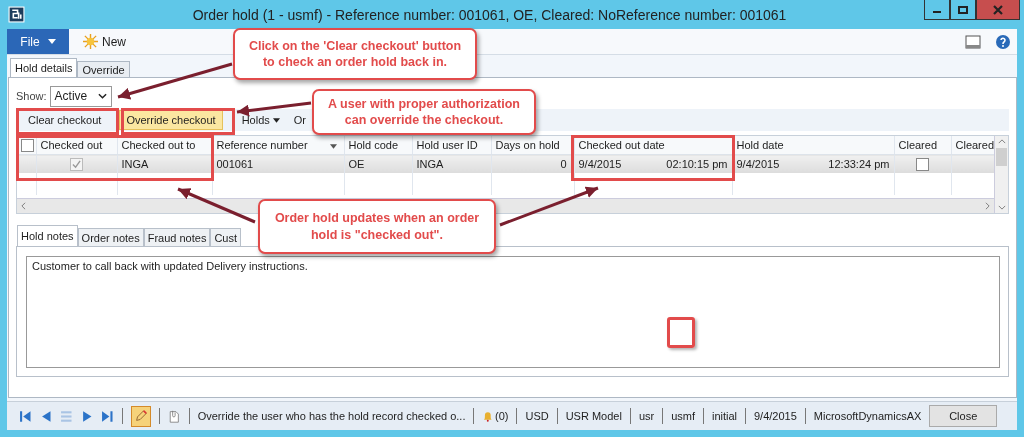 Image resolution: width=1024 pixels, height=437 pixels. I want to click on cleared-checkbox, so click(922, 164).